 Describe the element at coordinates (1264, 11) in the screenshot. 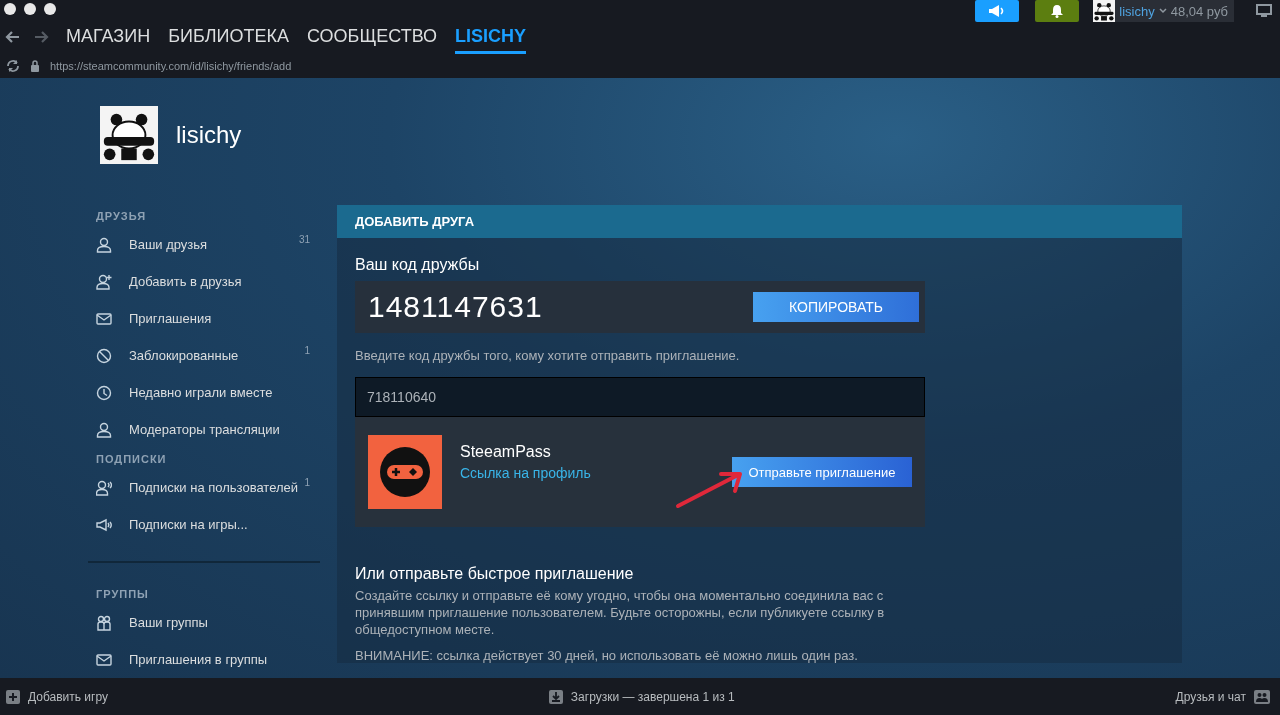

I see `monitor-icon` at that location.